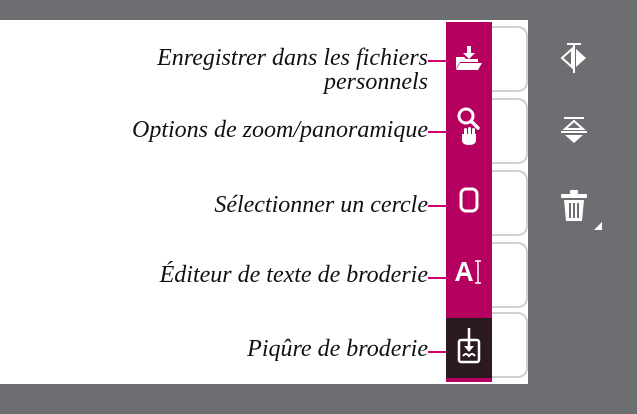 Image resolution: width=637 pixels, height=414 pixels. I want to click on callout-text: Options de zoom/panoramique, so click(280, 130).